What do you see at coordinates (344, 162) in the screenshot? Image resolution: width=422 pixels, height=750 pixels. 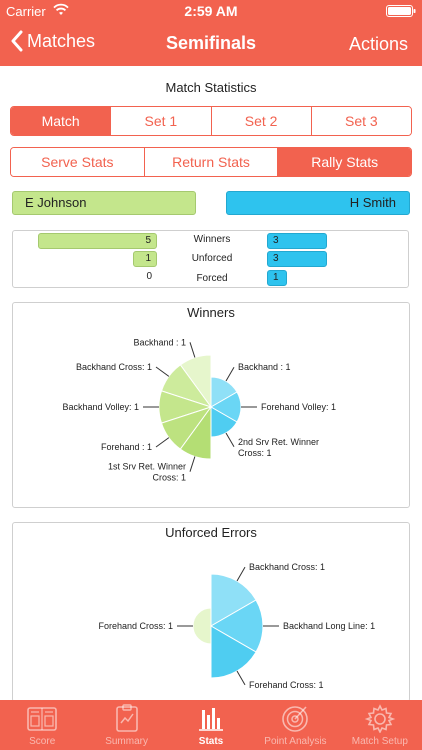 I see `tab-rally-stats: Rally Stats` at bounding box center [344, 162].